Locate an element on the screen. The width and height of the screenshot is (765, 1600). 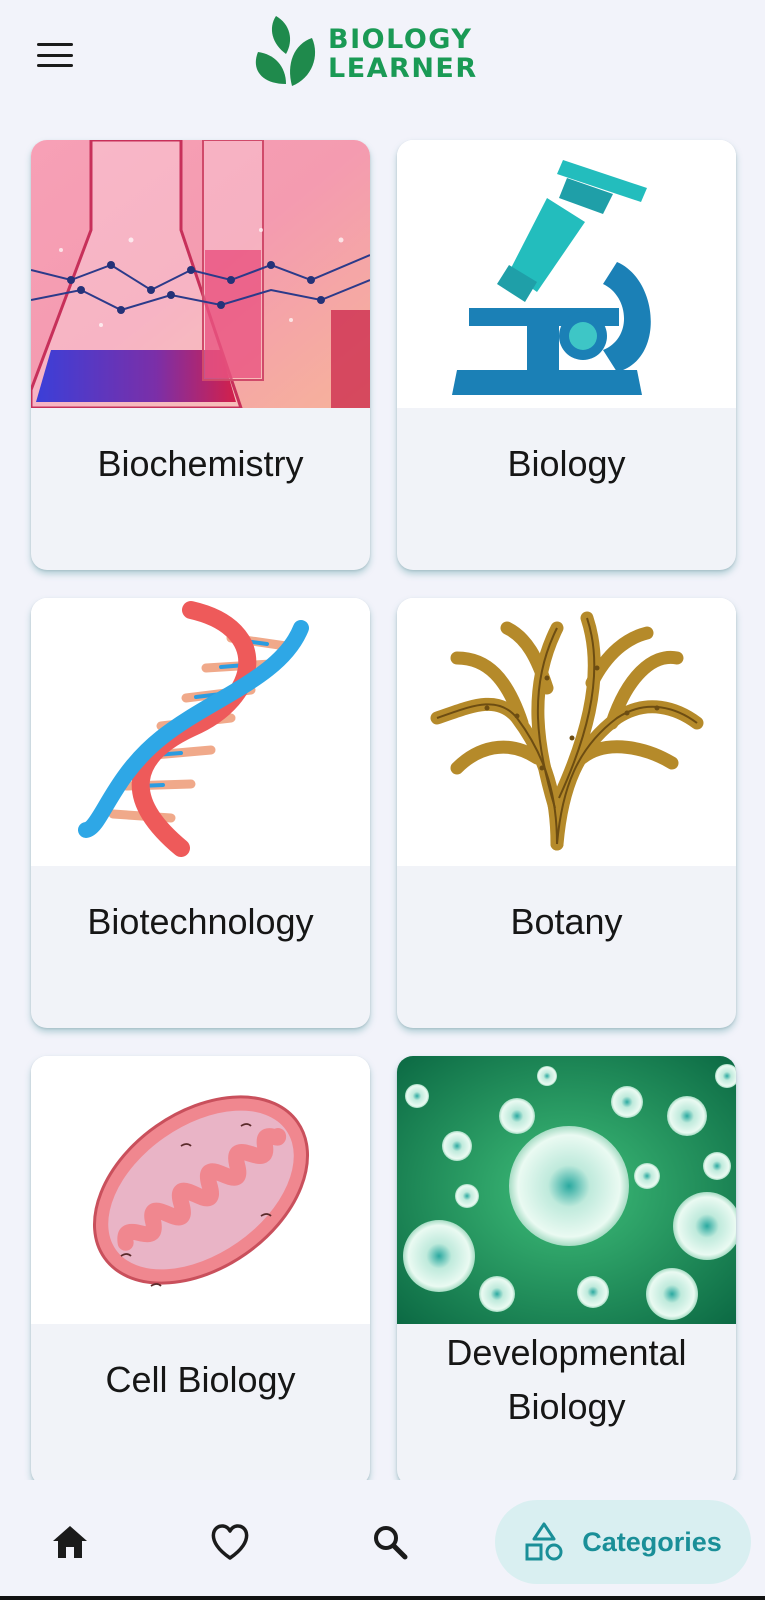
system-bottom-edge is located at coordinates (382, 1598).